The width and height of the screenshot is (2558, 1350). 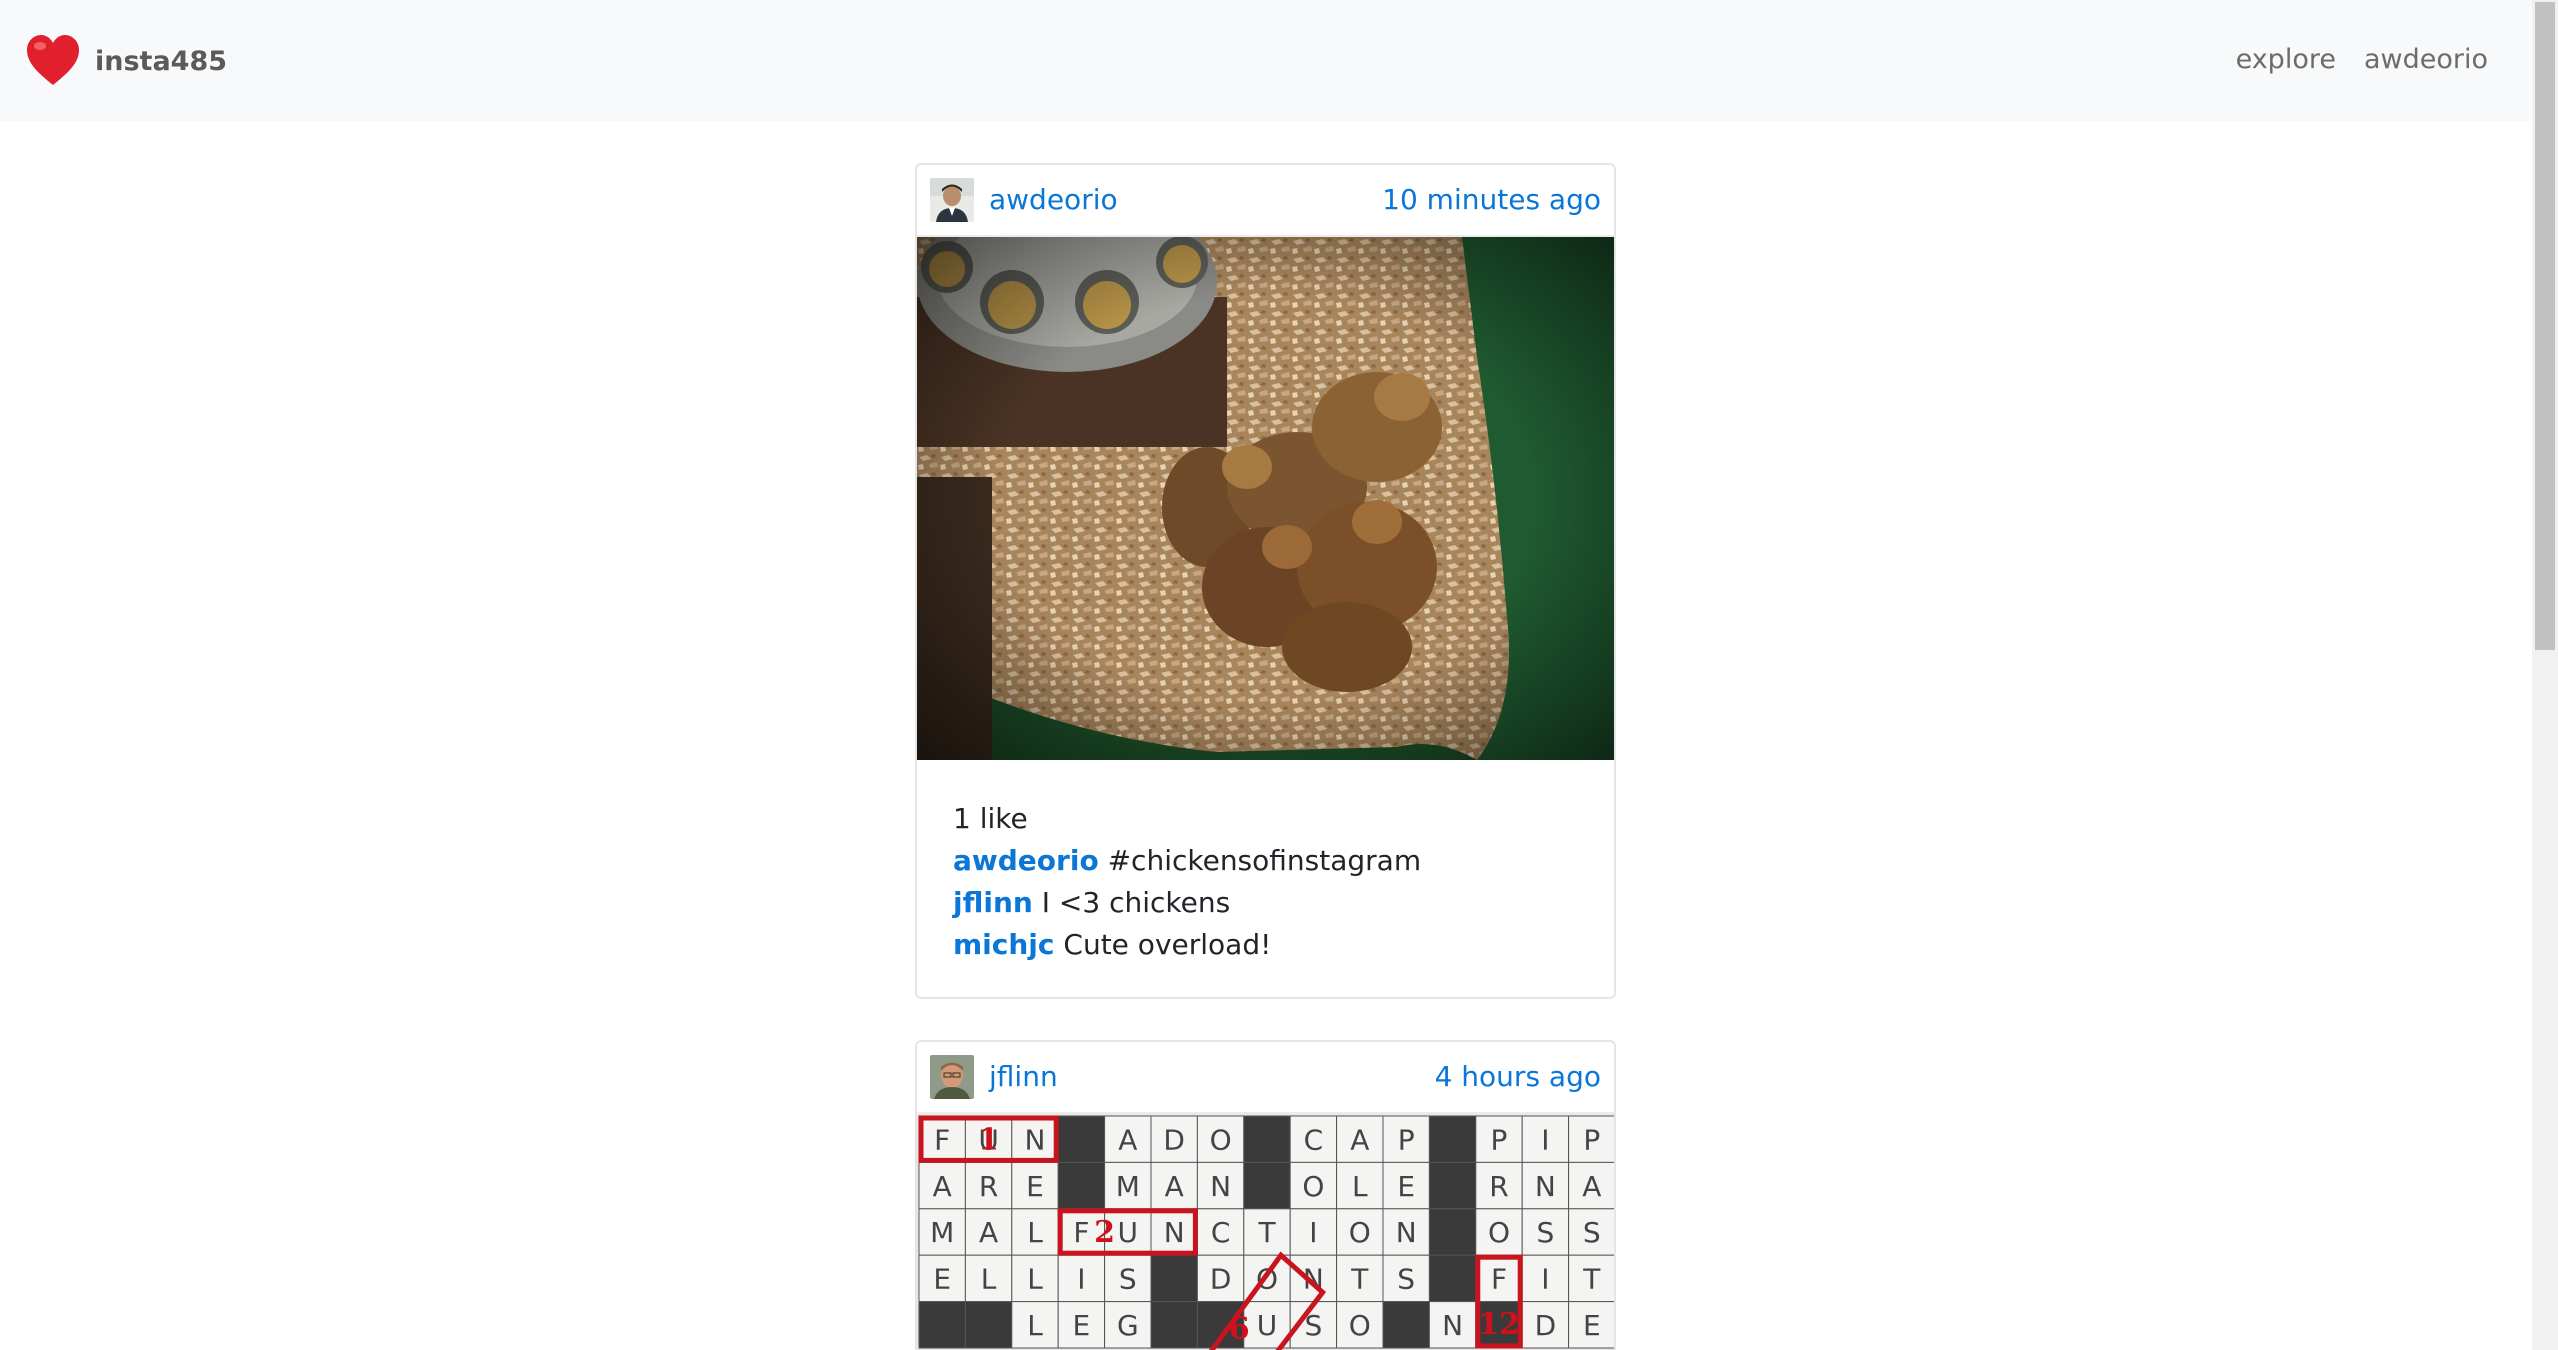 What do you see at coordinates (2286, 60) in the screenshot?
I see `explore-link: explore` at bounding box center [2286, 60].